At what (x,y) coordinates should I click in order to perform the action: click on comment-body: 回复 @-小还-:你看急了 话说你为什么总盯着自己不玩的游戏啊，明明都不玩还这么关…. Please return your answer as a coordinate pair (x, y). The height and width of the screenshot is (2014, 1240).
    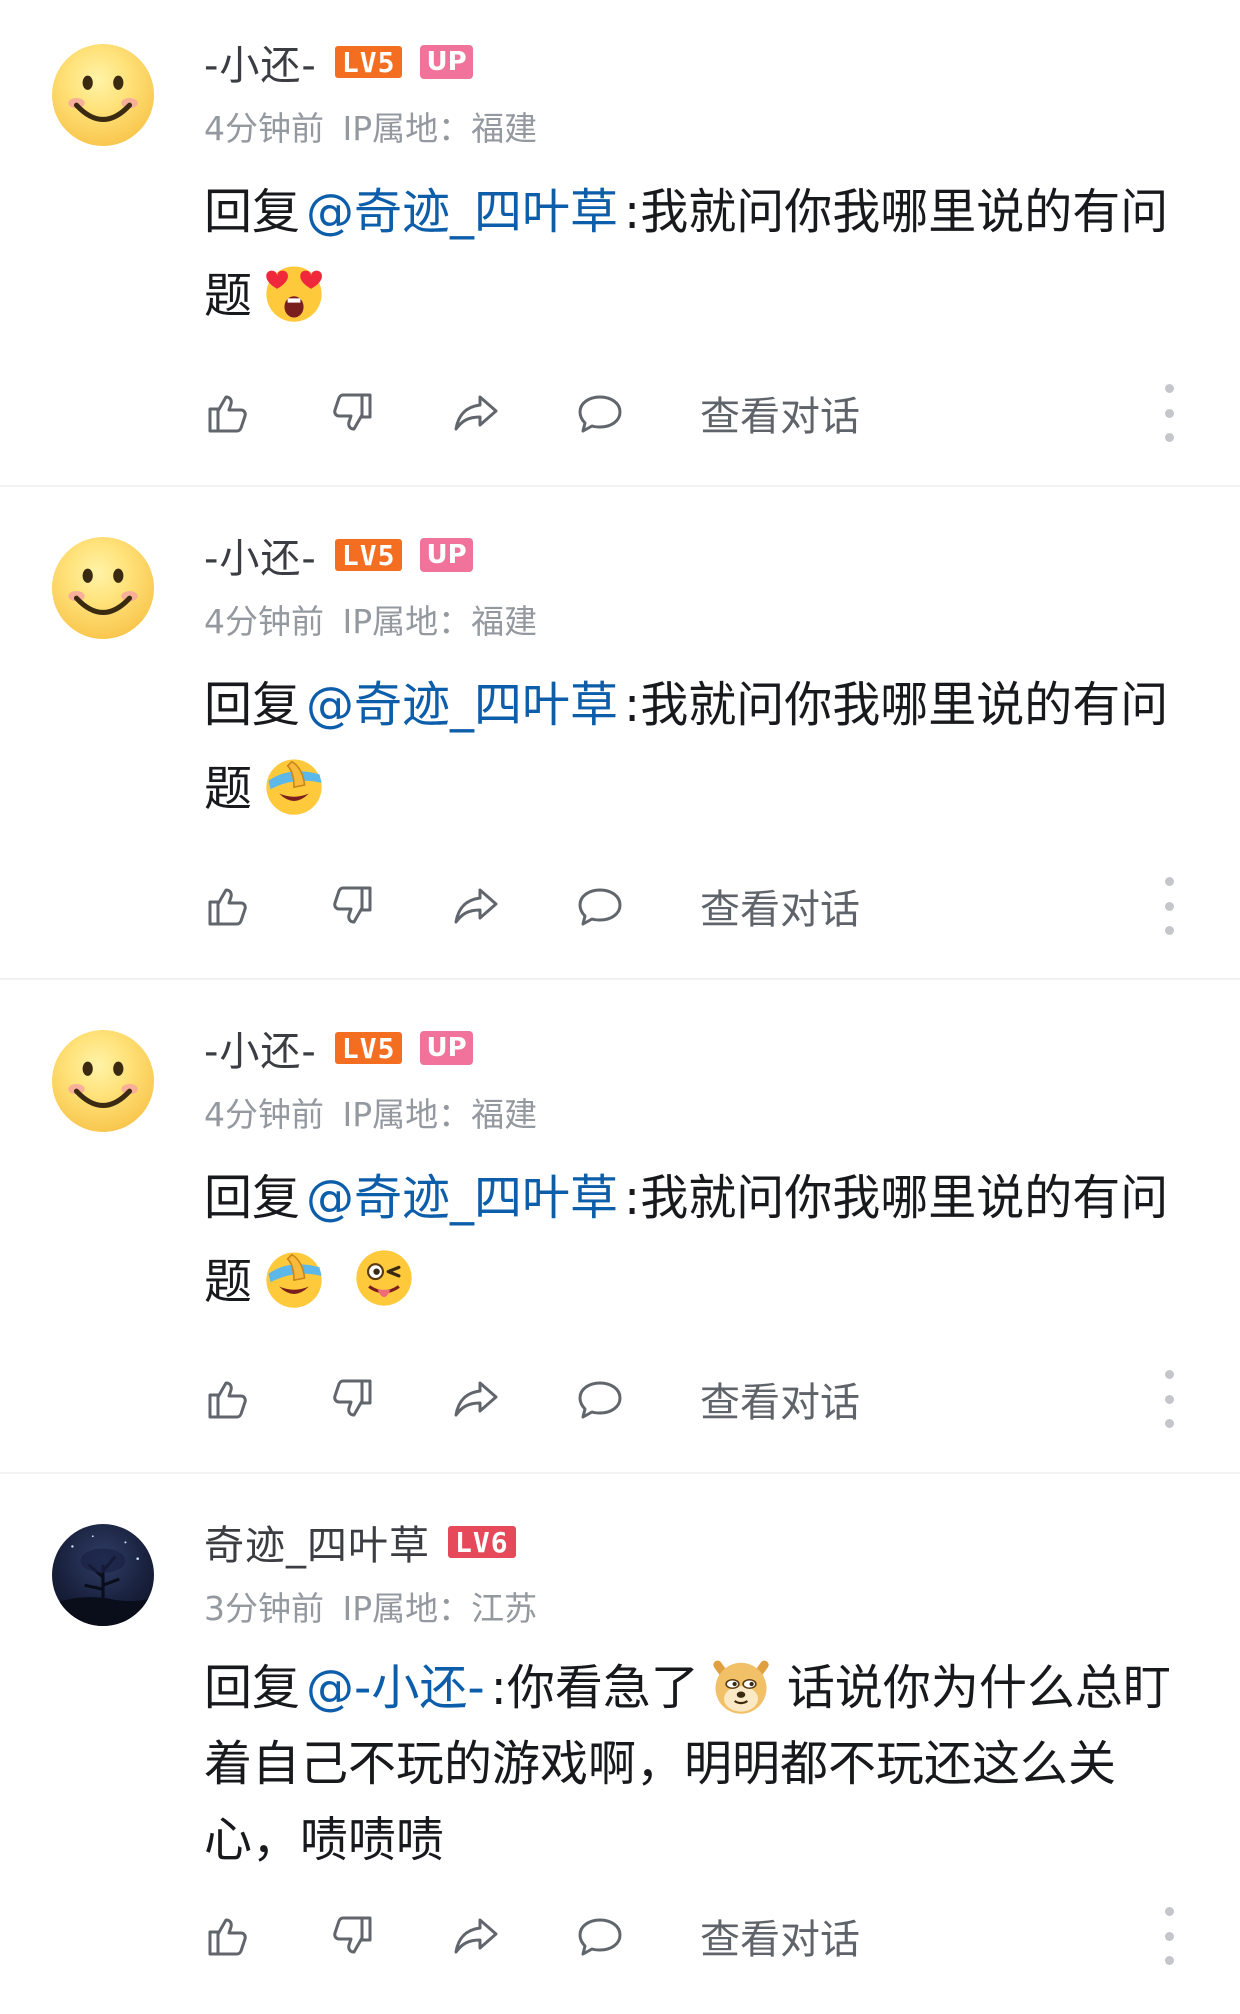
    Looking at the image, I should click on (704, 1764).